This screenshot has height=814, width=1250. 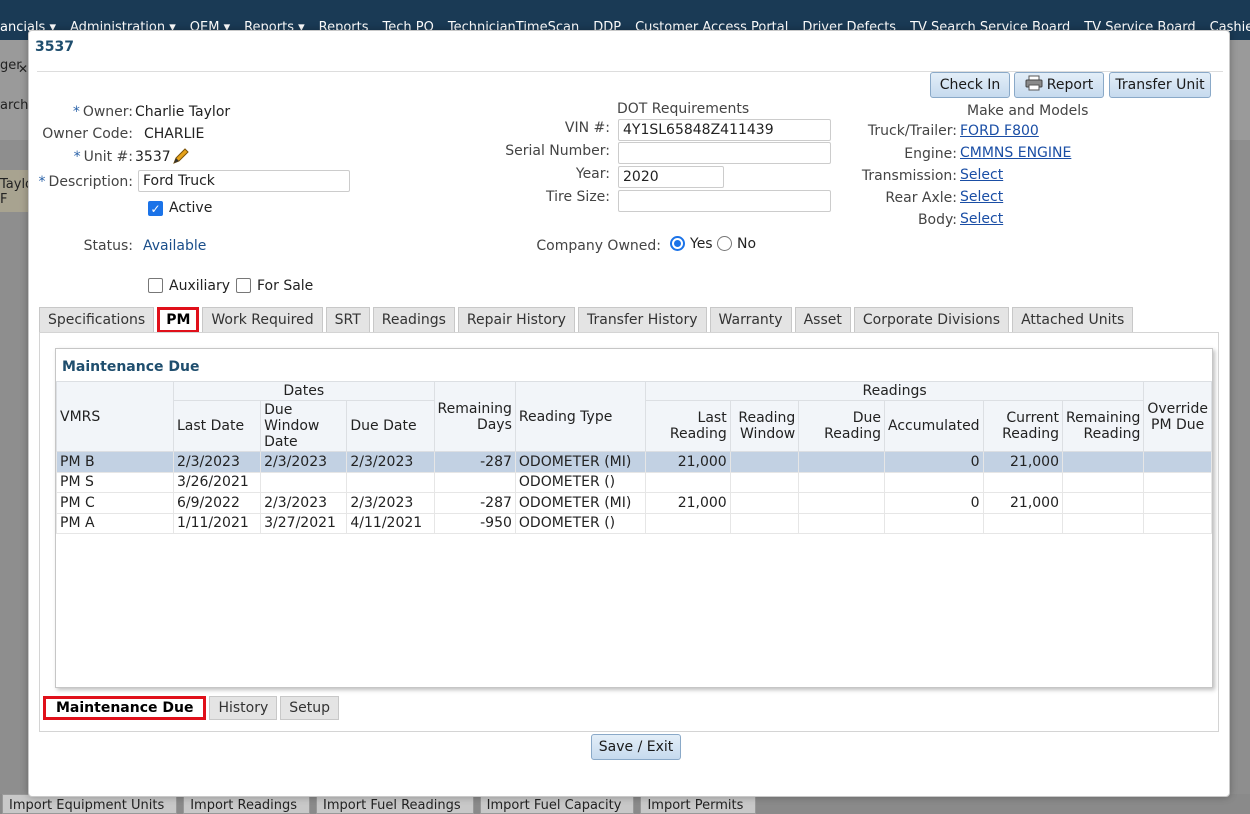 I want to click on vin-input: 4Y1SL65848Z411439, so click(x=724, y=130).